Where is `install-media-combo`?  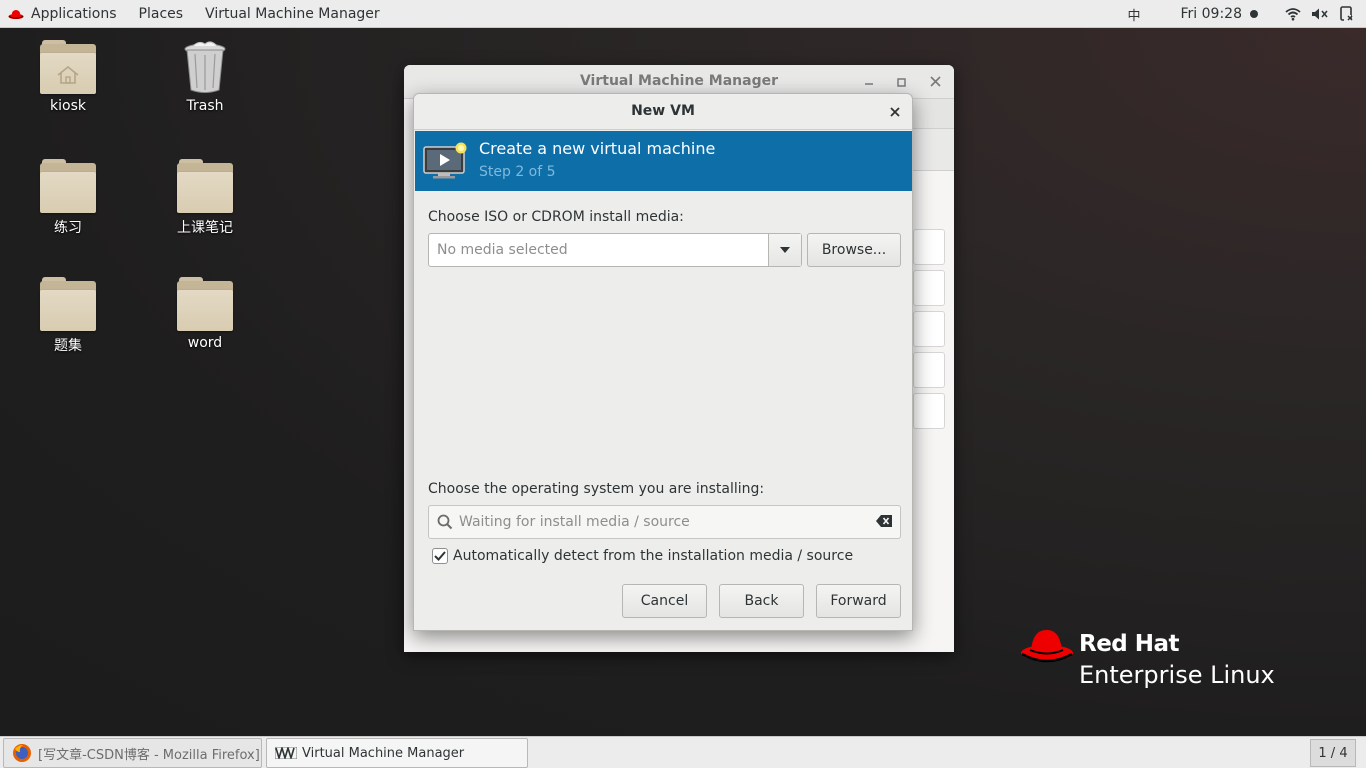 install-media-combo is located at coordinates (615, 250).